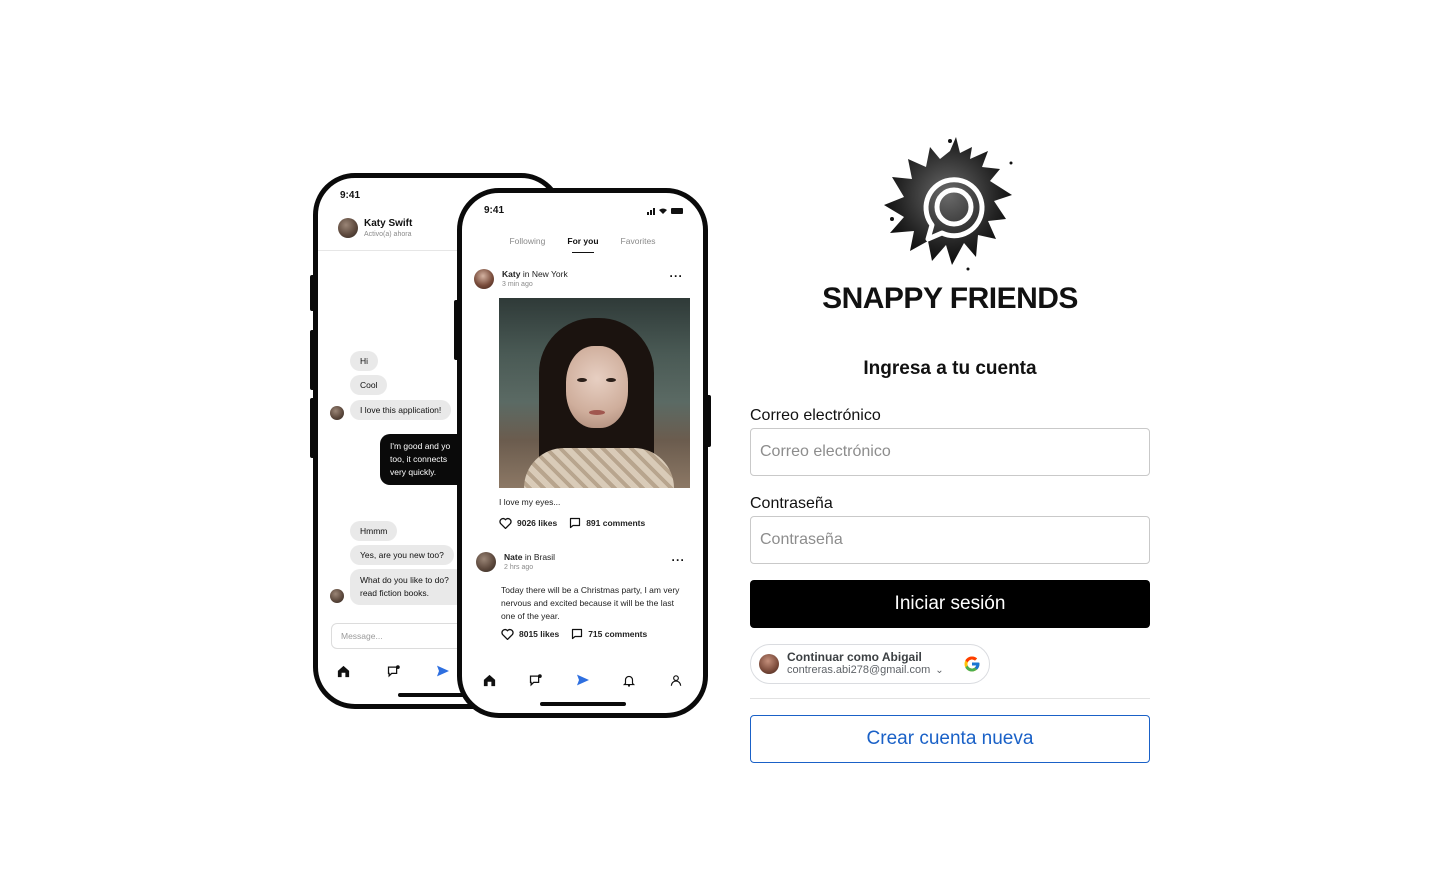 This screenshot has width=1439, height=887. What do you see at coordinates (815, 415) in the screenshot?
I see `email-label: Correo electrónico` at bounding box center [815, 415].